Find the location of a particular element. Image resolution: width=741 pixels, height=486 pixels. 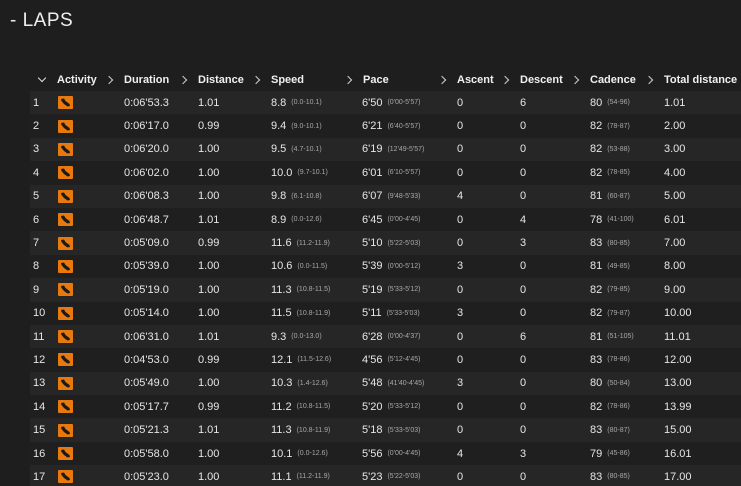

lap-total-distance: 10.00 is located at coordinates (678, 313).